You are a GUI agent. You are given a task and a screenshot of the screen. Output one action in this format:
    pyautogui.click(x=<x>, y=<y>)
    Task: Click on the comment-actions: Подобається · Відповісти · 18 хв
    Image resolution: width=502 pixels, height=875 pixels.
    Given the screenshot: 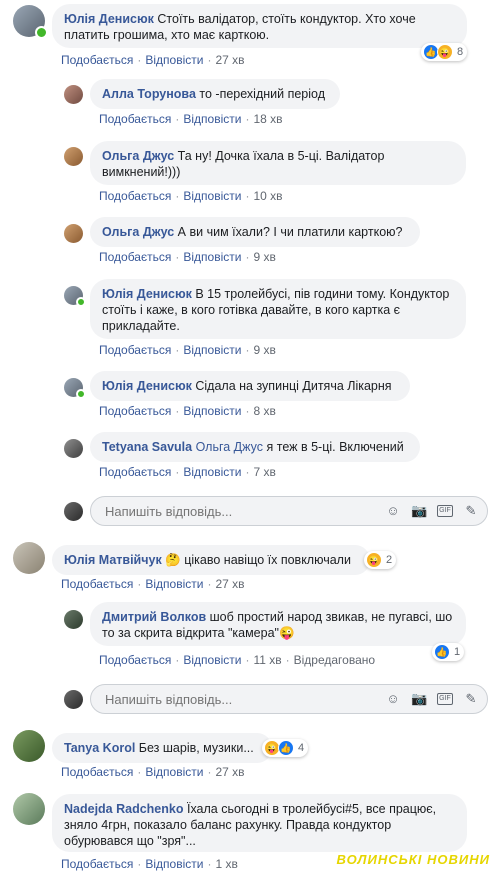 What is the action you would take?
    pyautogui.click(x=191, y=119)
    